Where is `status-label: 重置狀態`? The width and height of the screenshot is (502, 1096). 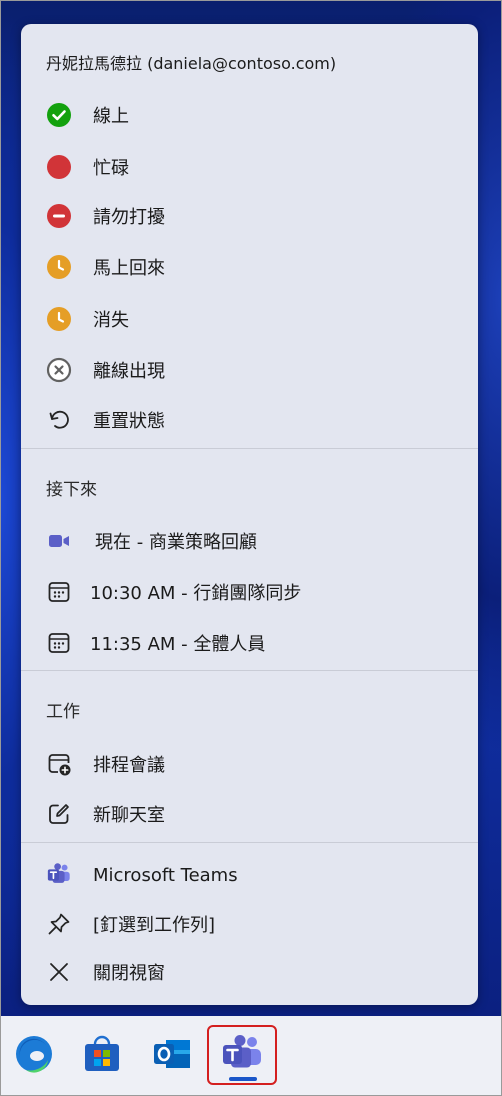 status-label: 重置狀態 is located at coordinates (129, 421).